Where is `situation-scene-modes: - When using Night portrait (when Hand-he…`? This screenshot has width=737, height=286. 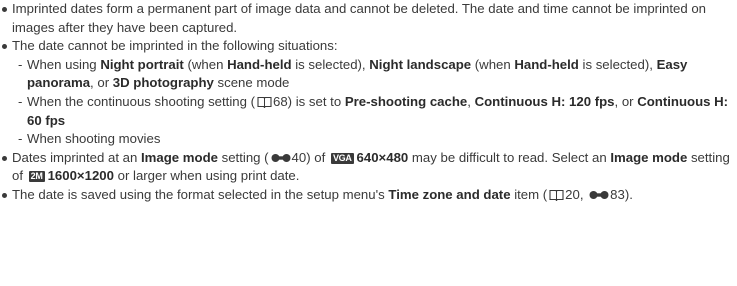 situation-scene-modes: - When using Night portrait (when Hand-he… is located at coordinates (353, 73).